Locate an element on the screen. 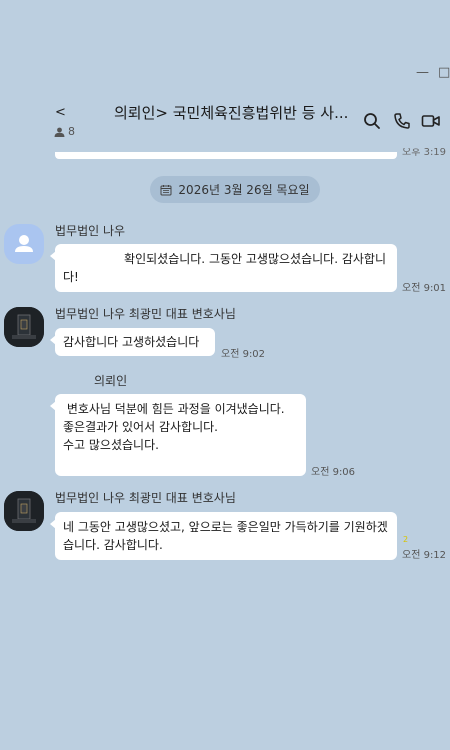 This screenshot has height=750, width=450. message-bubble: 확인되셨습니다. 그동안 고생많으셨습니다. 감사합니다! is located at coordinates (223, 268).